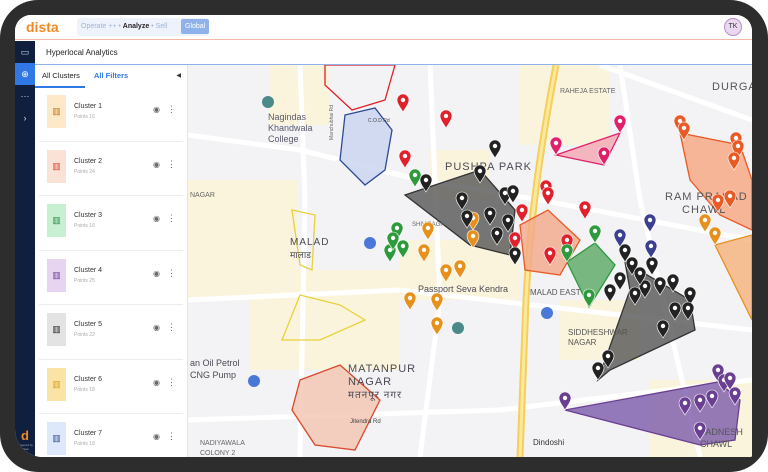  What do you see at coordinates (25, 74) in the screenshot?
I see `search-analytics-icon: ⊕` at bounding box center [25, 74].